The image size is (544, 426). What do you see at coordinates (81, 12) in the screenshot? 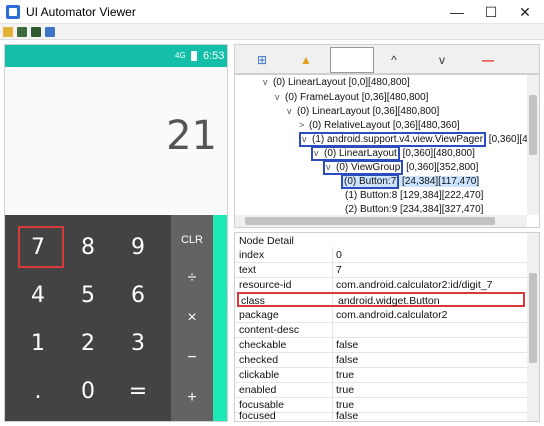
I see `window-title: UI Automator Viewer` at bounding box center [81, 12].